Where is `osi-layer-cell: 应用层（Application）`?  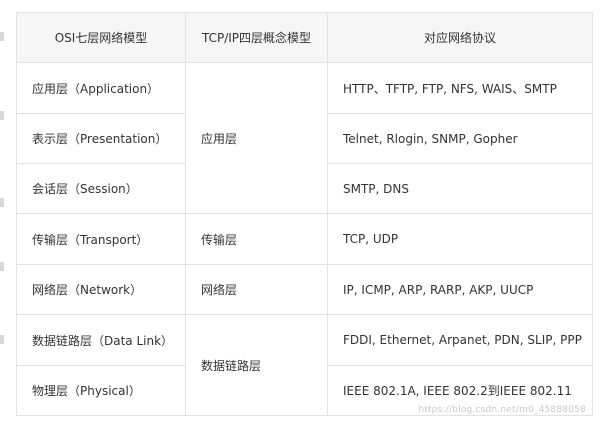
osi-layer-cell: 应用层（Application） is located at coordinates (101, 88).